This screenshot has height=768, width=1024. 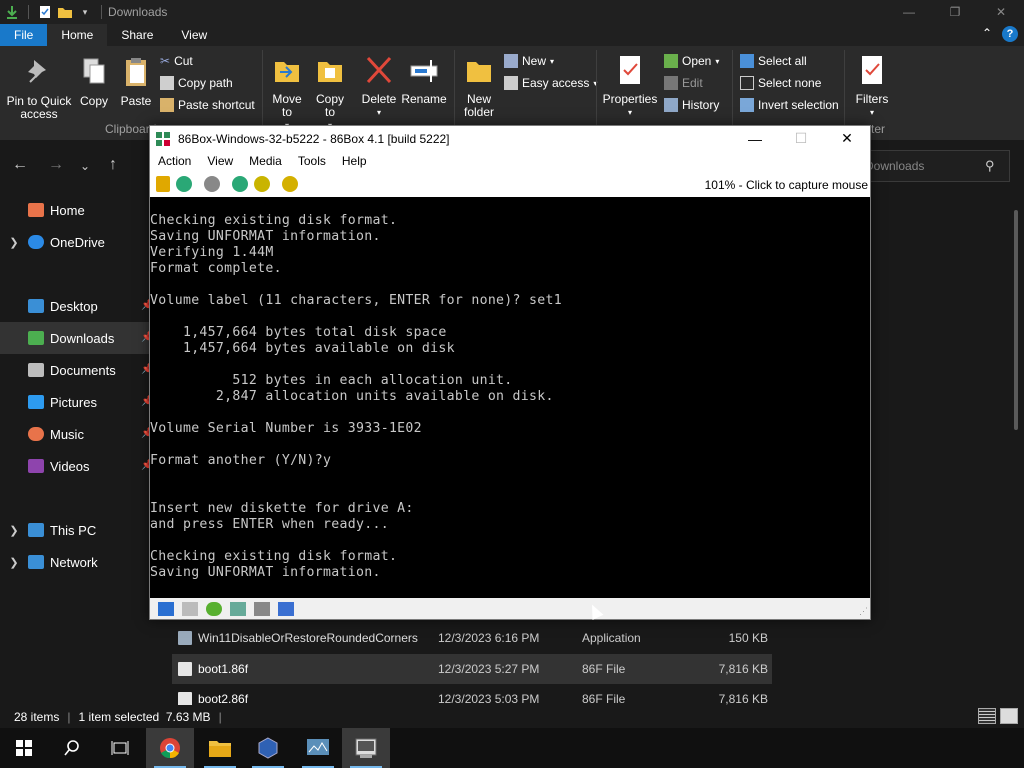 I want to click on search-icon: ⚲, so click(x=990, y=166).